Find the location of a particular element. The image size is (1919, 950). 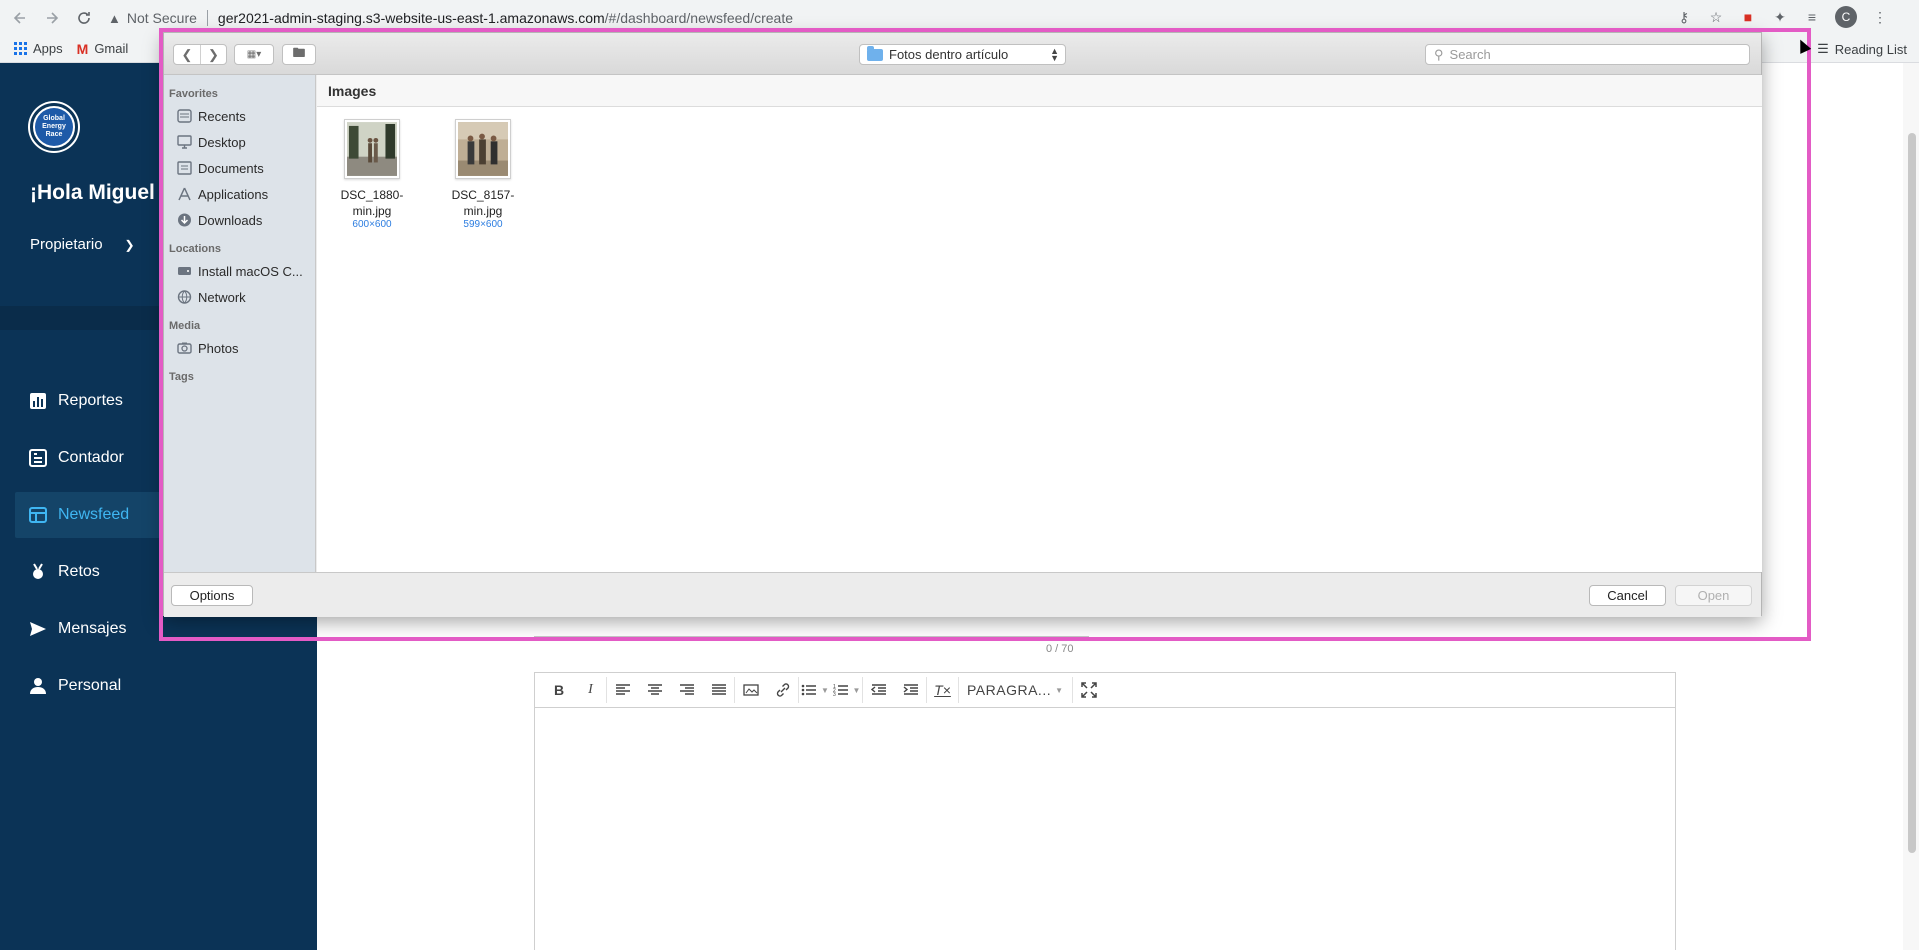

back-button is located at coordinates (20, 18).